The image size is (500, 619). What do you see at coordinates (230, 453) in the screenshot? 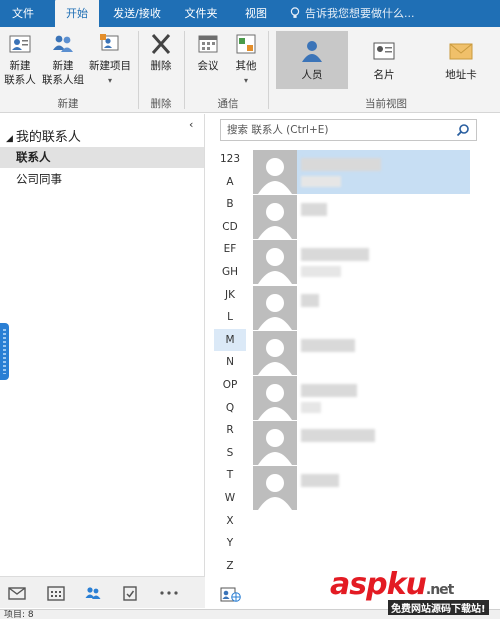
I see `index-letter: S` at bounding box center [230, 453].